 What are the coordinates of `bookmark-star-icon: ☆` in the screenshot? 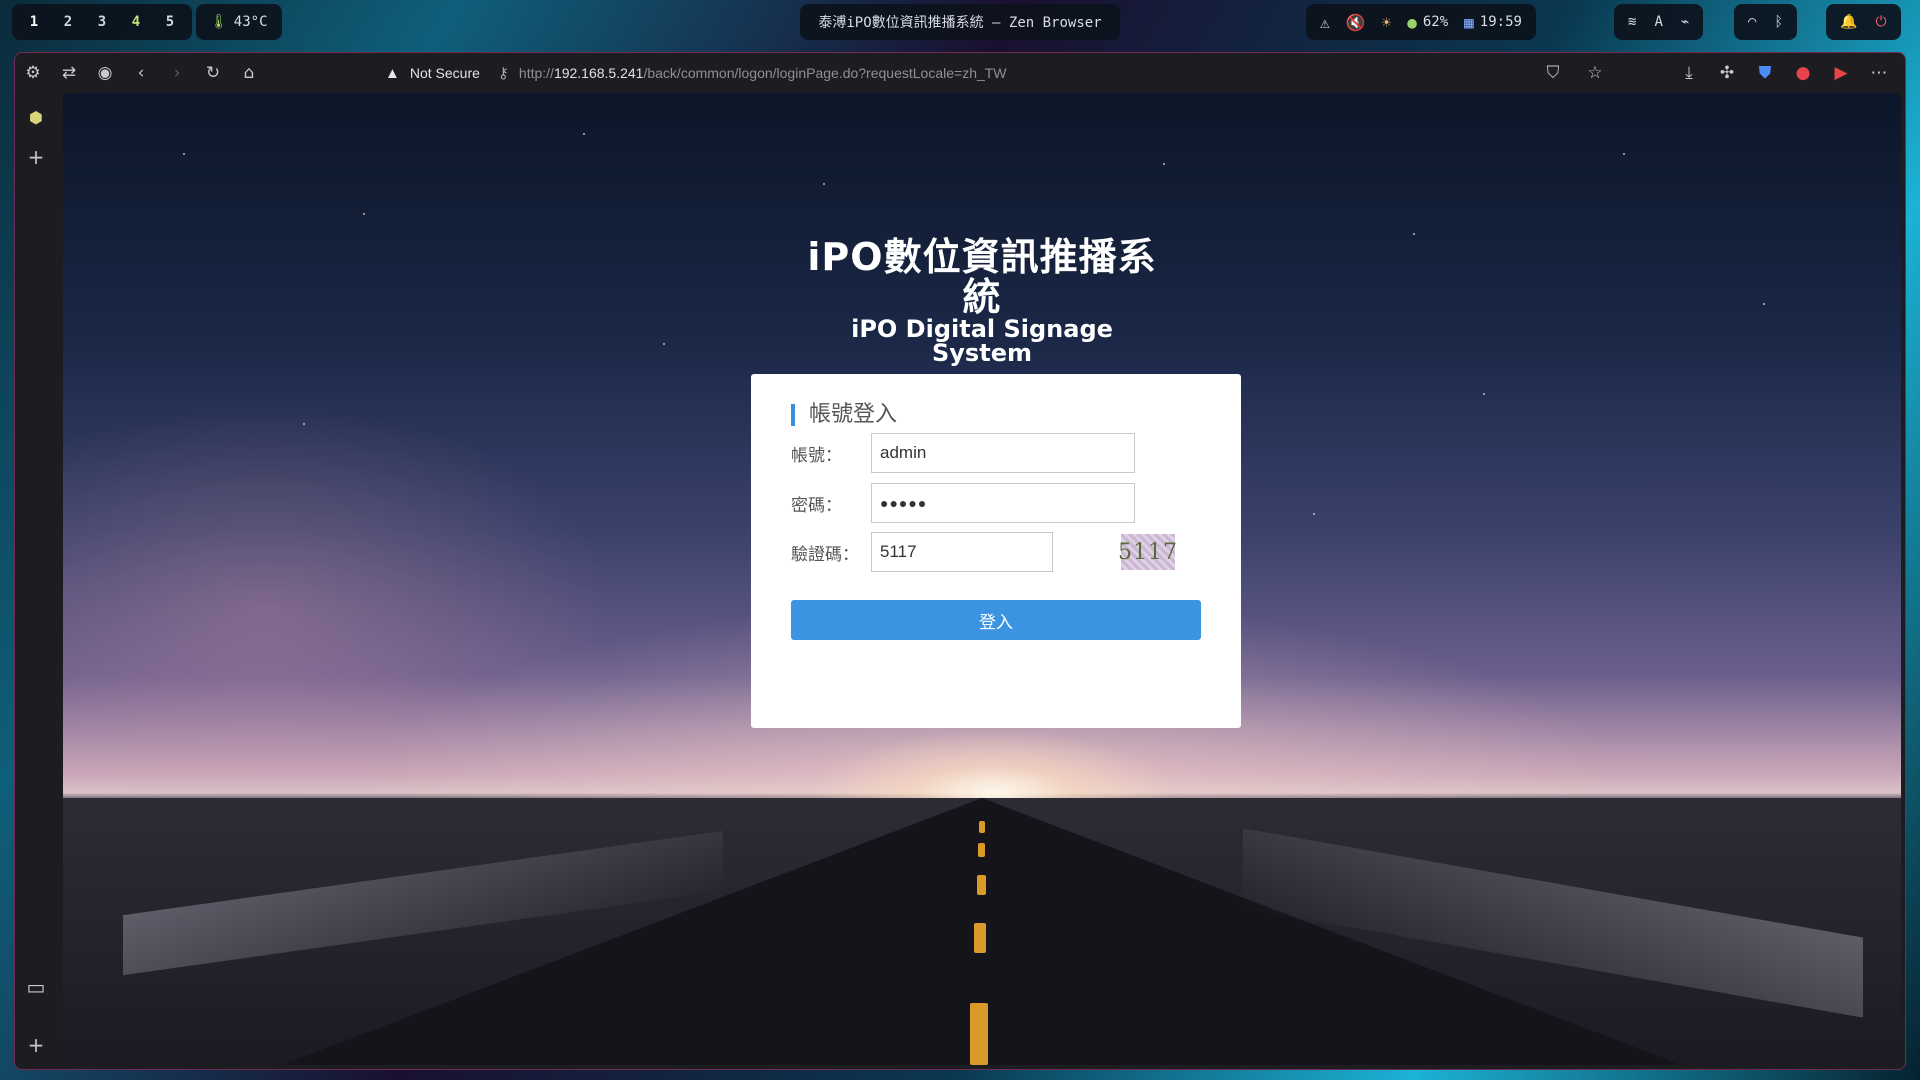 It's located at (1595, 73).